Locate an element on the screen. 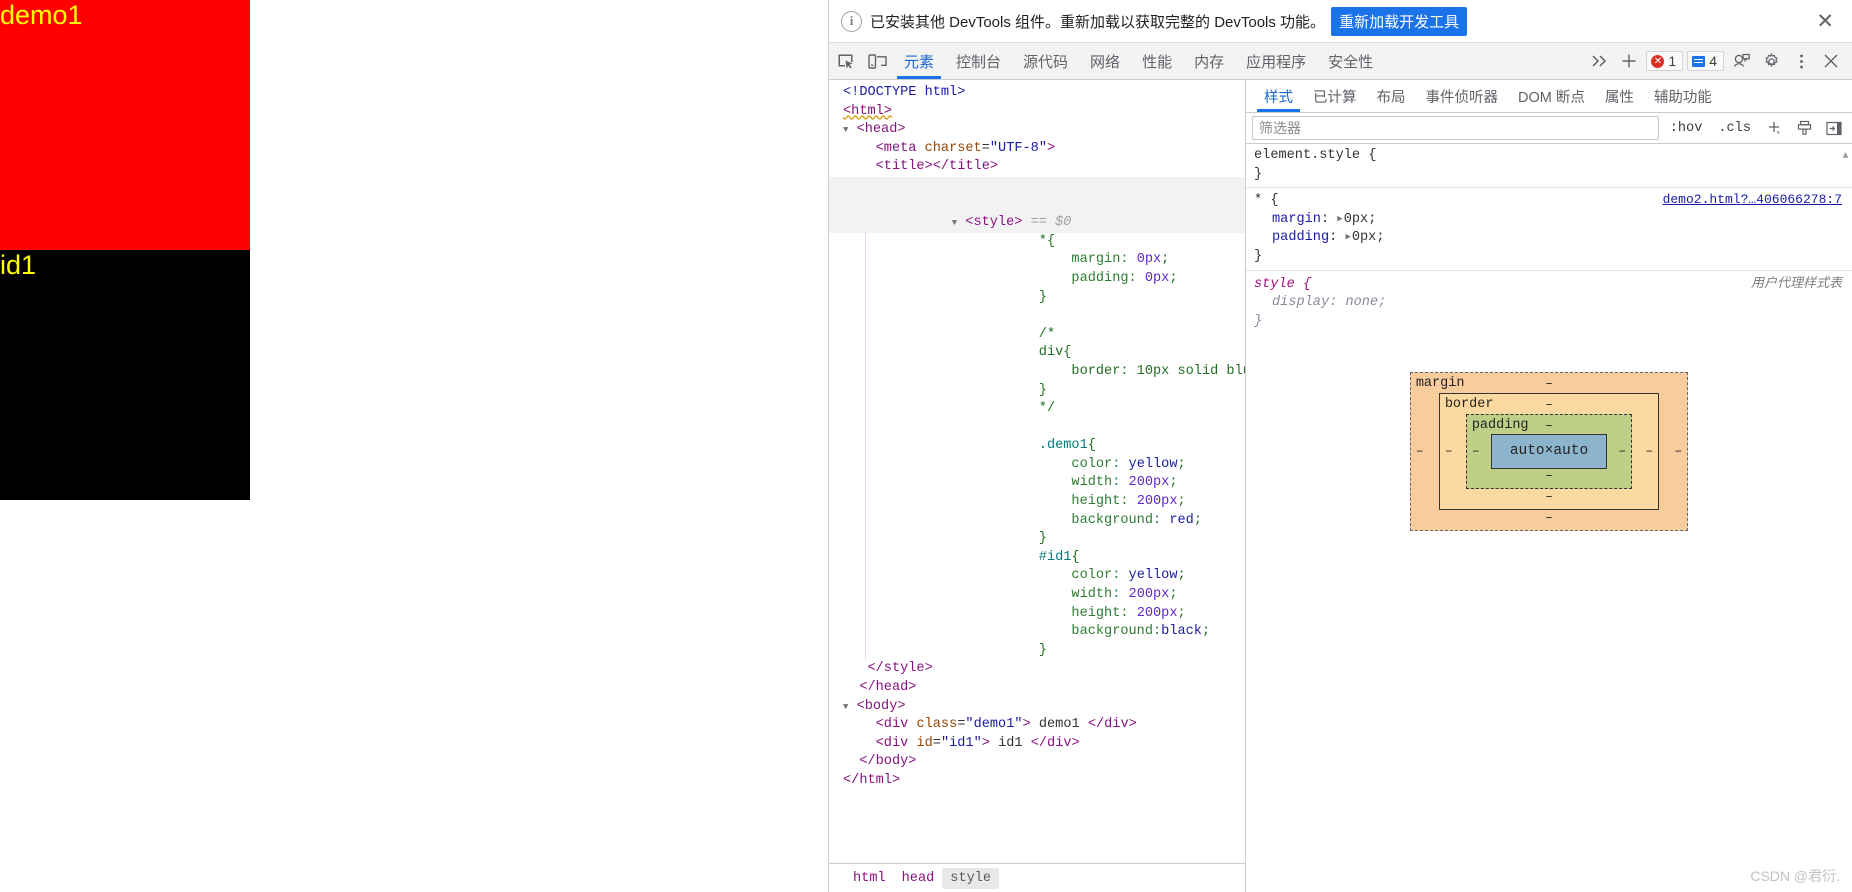 This screenshot has height=892, width=1852. tab-computed: 已计算 is located at coordinates (1335, 96).